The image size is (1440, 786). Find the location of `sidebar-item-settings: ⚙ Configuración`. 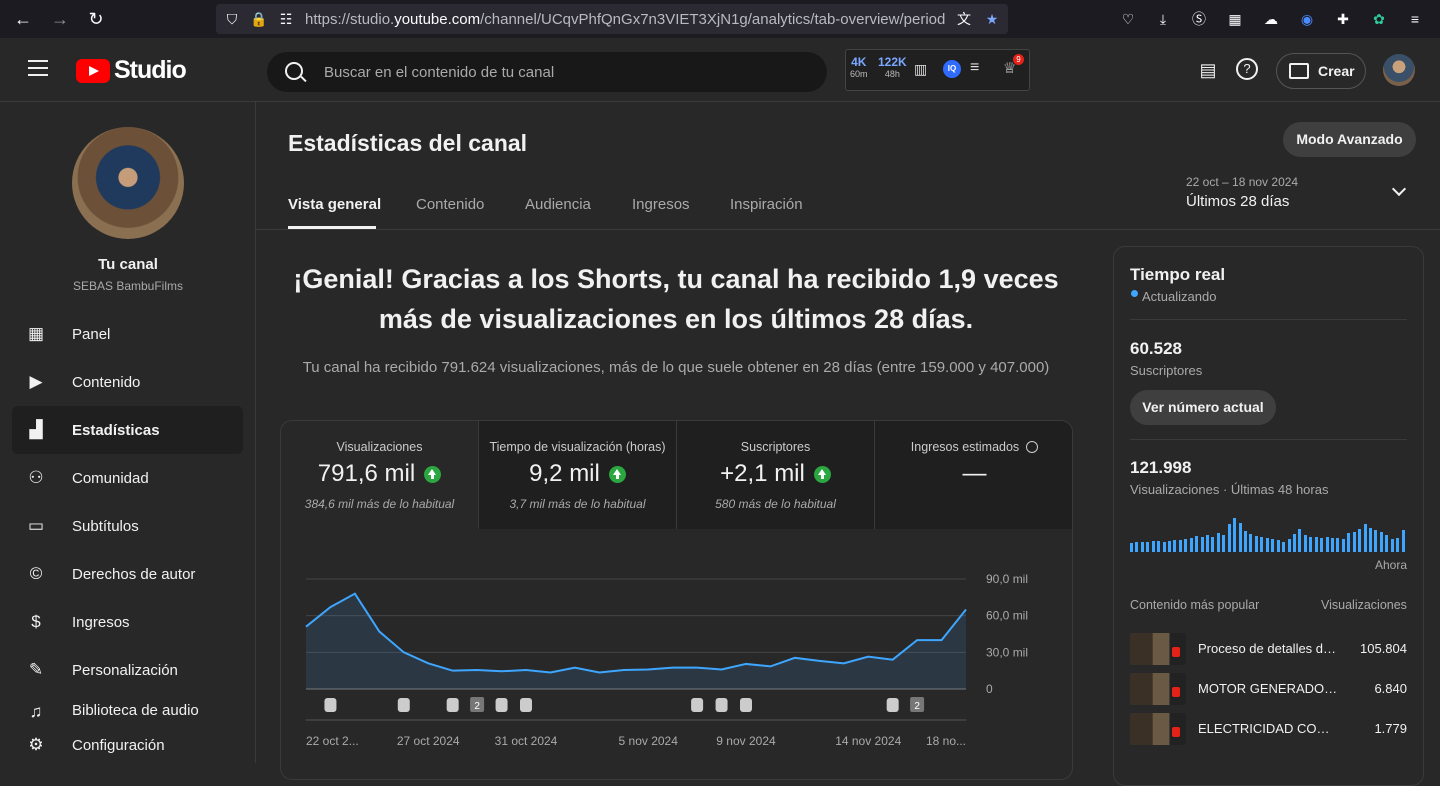

sidebar-item-settings: ⚙ Configuración is located at coordinates (127, 745).